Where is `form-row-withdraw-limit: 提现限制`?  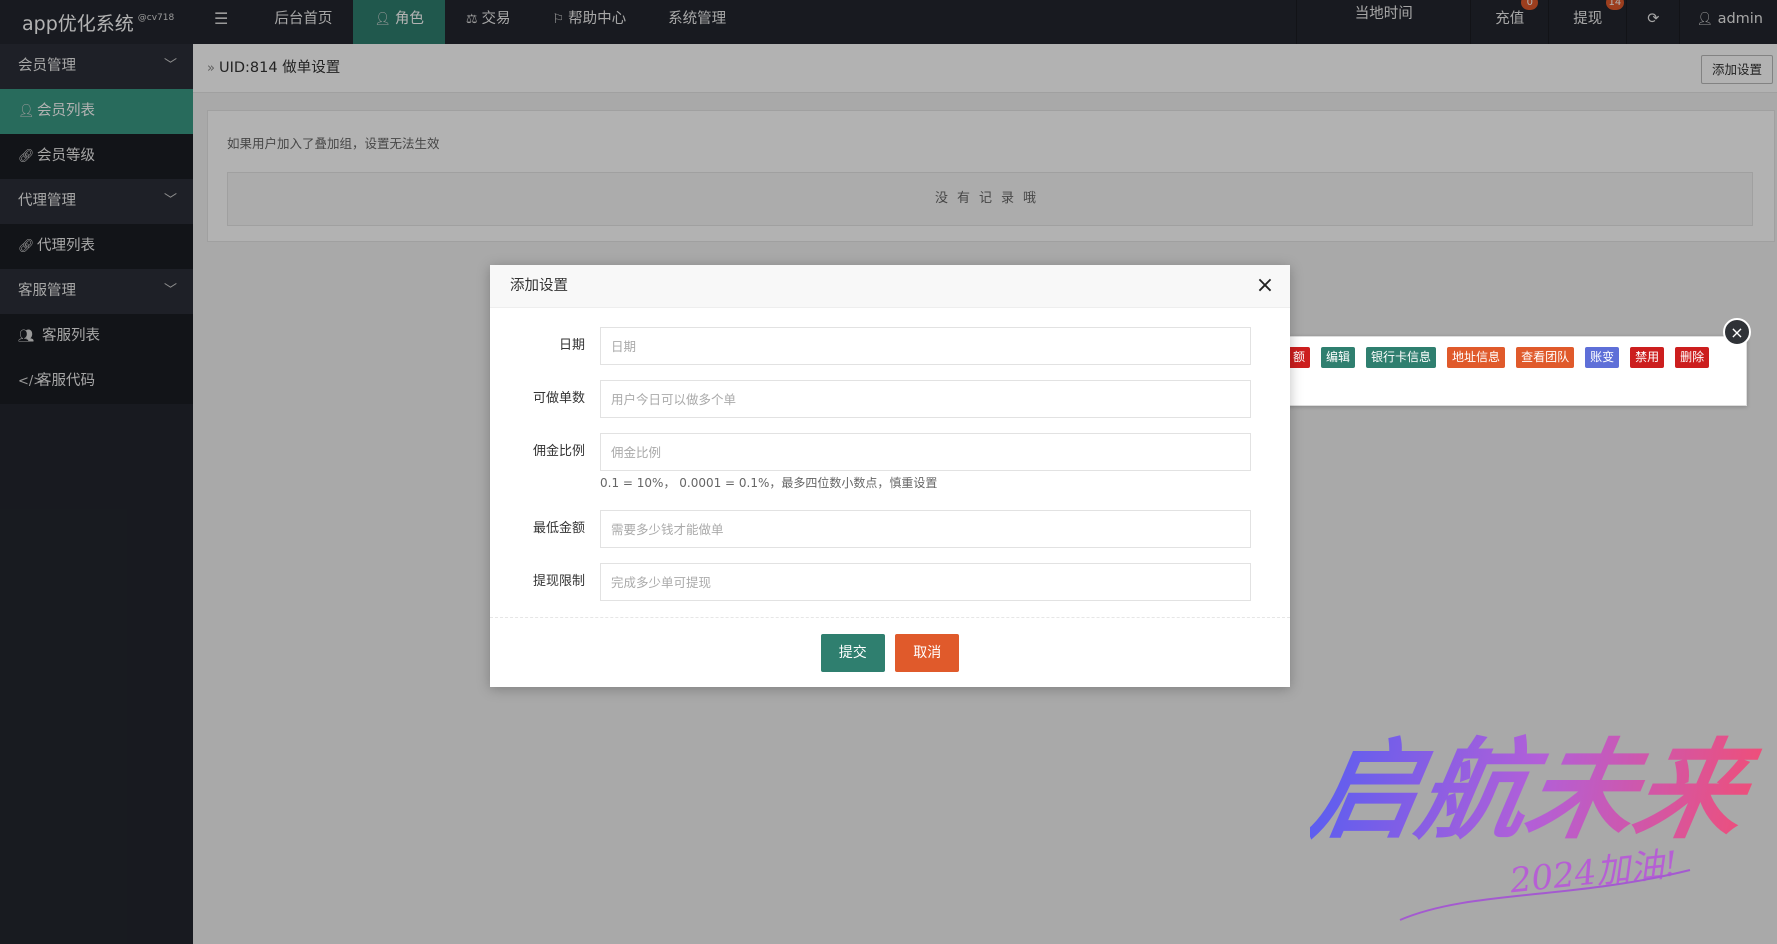
form-row-withdraw-limit: 提现限制 is located at coordinates (890, 582).